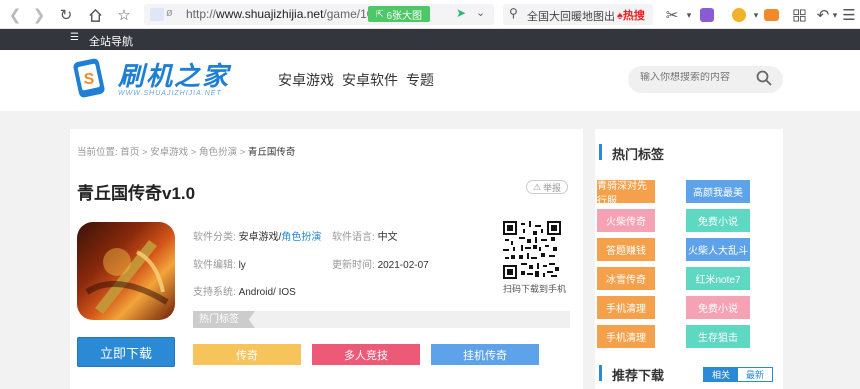  What do you see at coordinates (271, 152) in the screenshot?
I see `breadcrumb-current: 青丘国传奇` at bounding box center [271, 152].